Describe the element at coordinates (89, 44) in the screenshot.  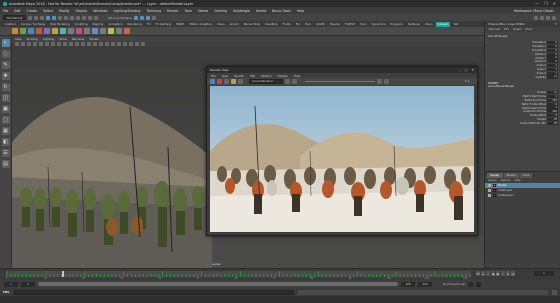
I see `smooth-shade-icon` at that location.